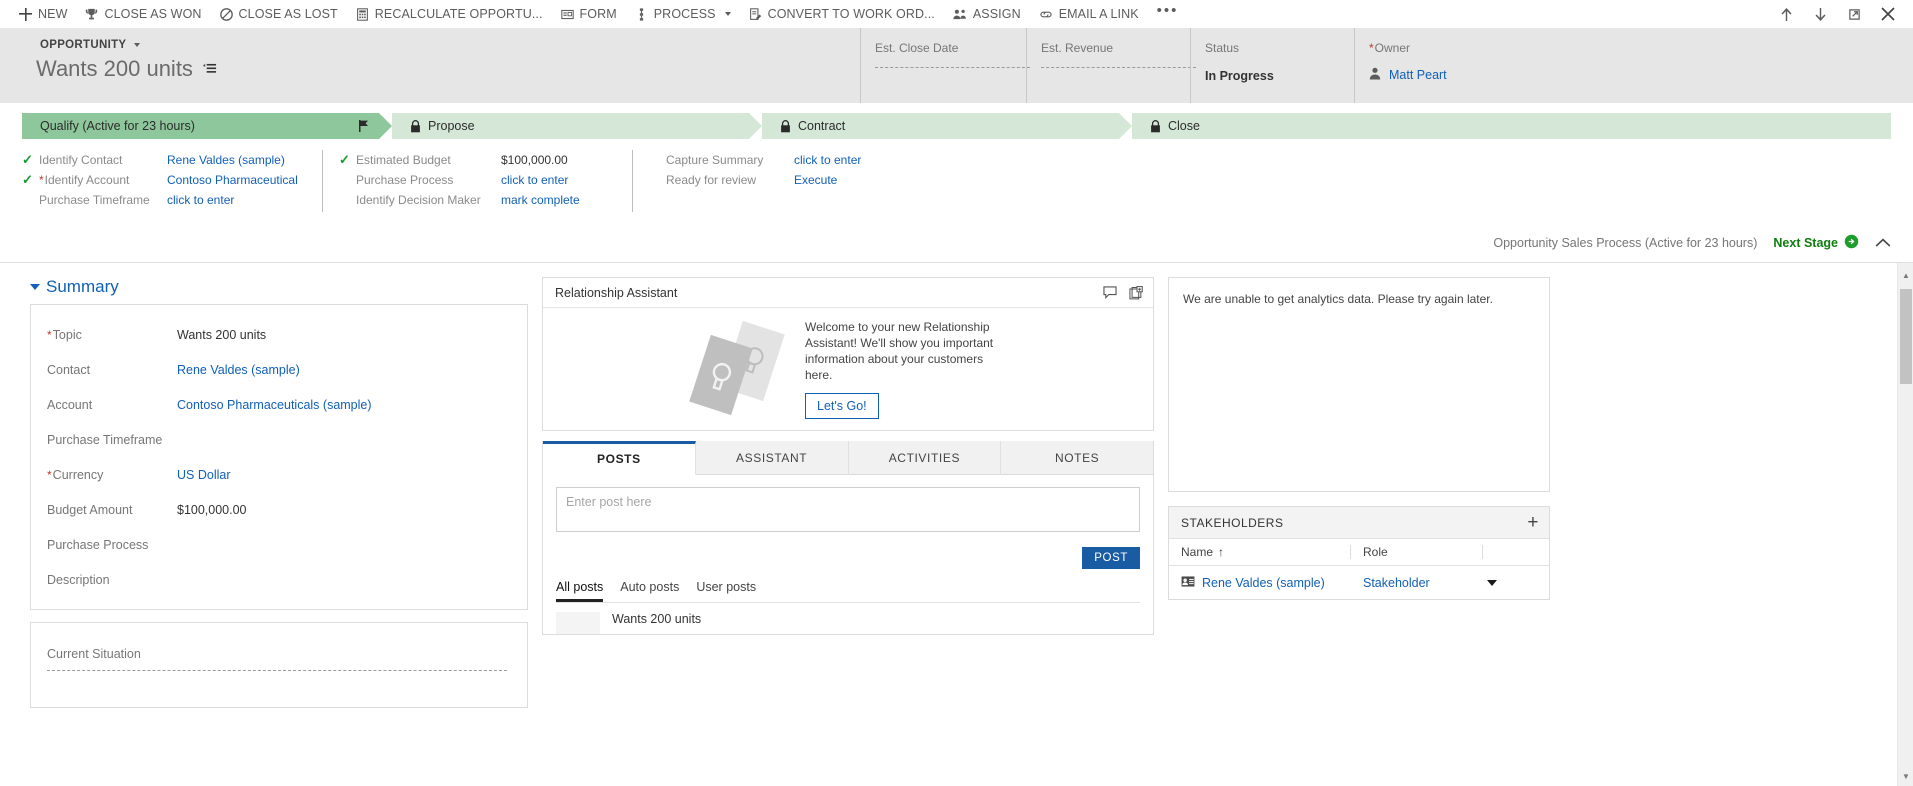 The width and height of the screenshot is (1913, 786). I want to click on tab-notes: NOTES, so click(1077, 458).